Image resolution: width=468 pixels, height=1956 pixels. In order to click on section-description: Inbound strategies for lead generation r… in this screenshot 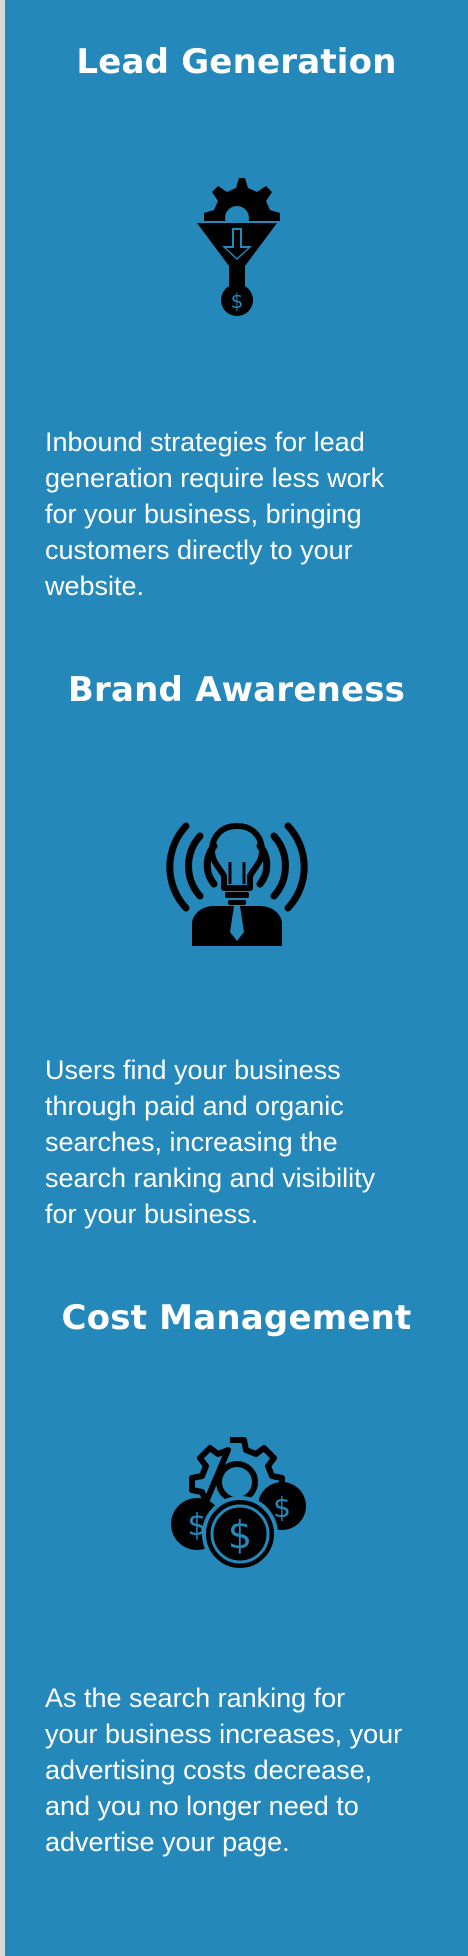, I will do `click(215, 514)`.